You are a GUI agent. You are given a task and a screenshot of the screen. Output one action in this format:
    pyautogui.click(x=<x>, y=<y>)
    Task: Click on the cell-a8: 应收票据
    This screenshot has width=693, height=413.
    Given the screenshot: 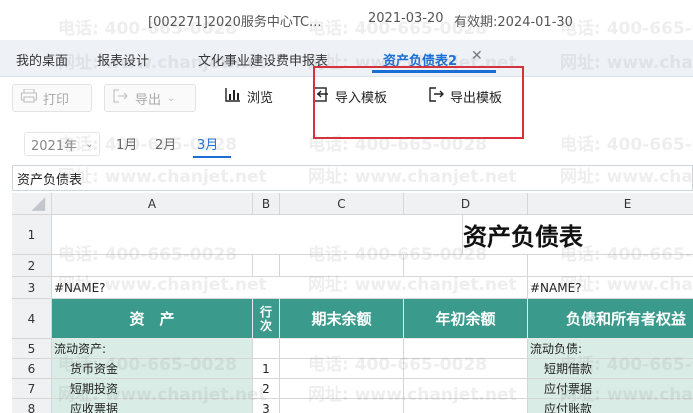 What is the action you would take?
    pyautogui.click(x=152, y=406)
    